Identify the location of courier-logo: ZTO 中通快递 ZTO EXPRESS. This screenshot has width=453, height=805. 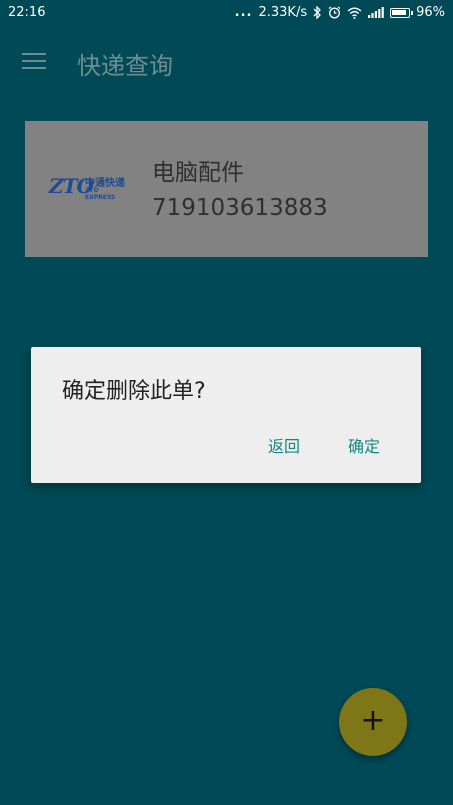
(89, 187).